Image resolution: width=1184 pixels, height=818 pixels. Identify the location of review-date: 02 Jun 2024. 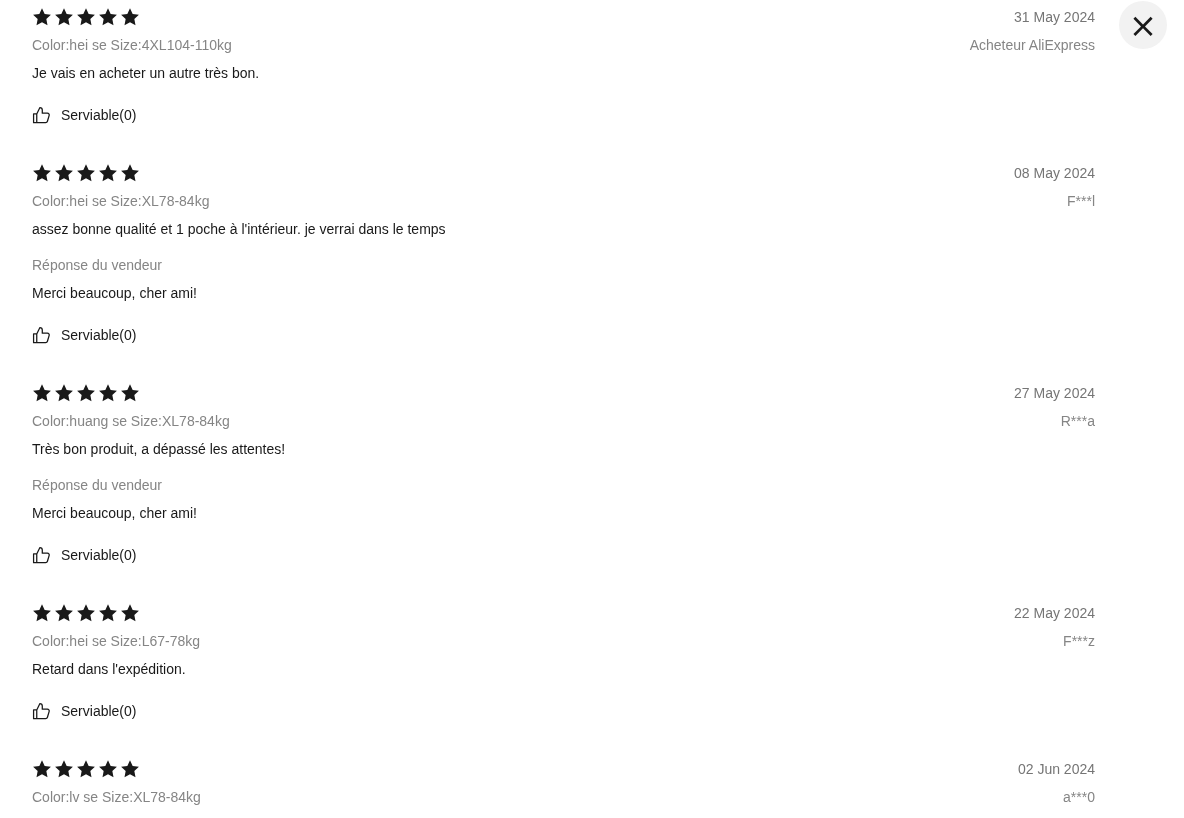
(1056, 769).